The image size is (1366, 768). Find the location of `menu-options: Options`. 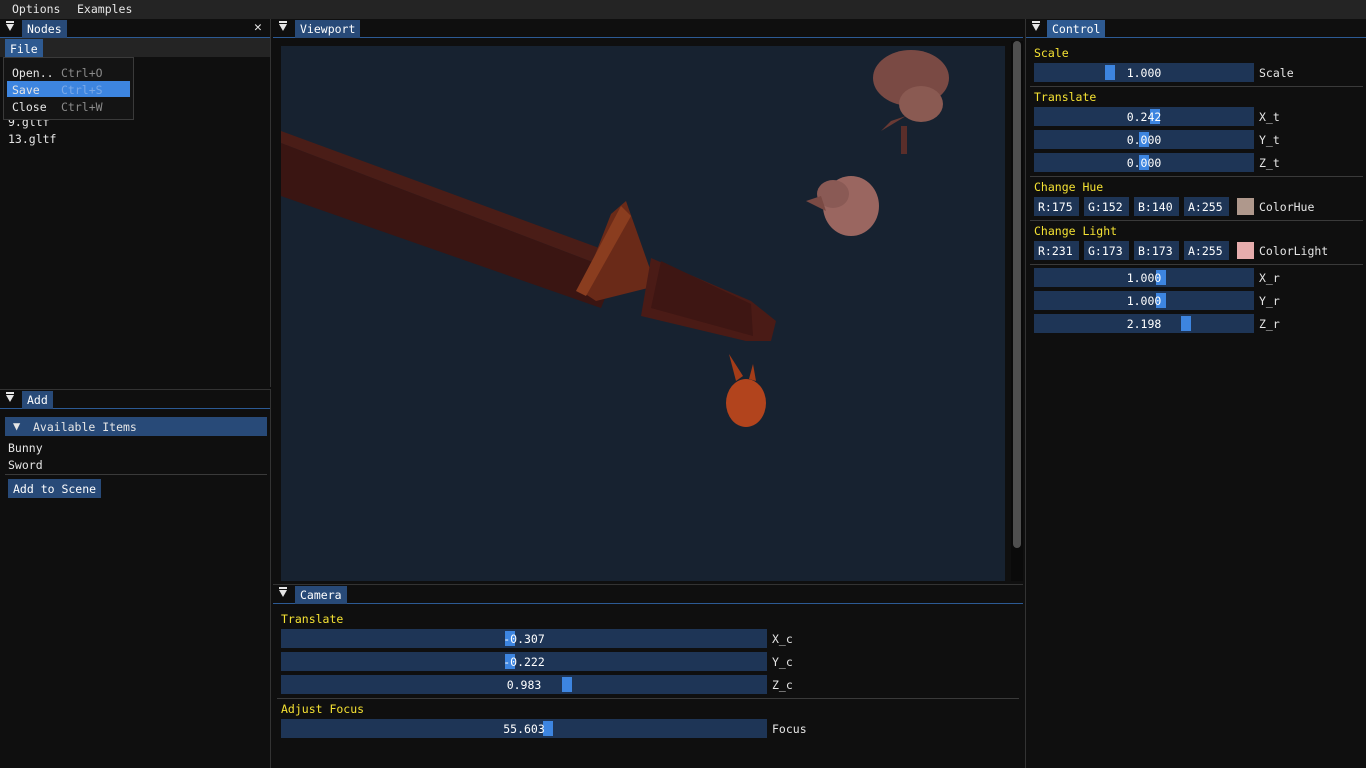

menu-options: Options is located at coordinates (36, 9).